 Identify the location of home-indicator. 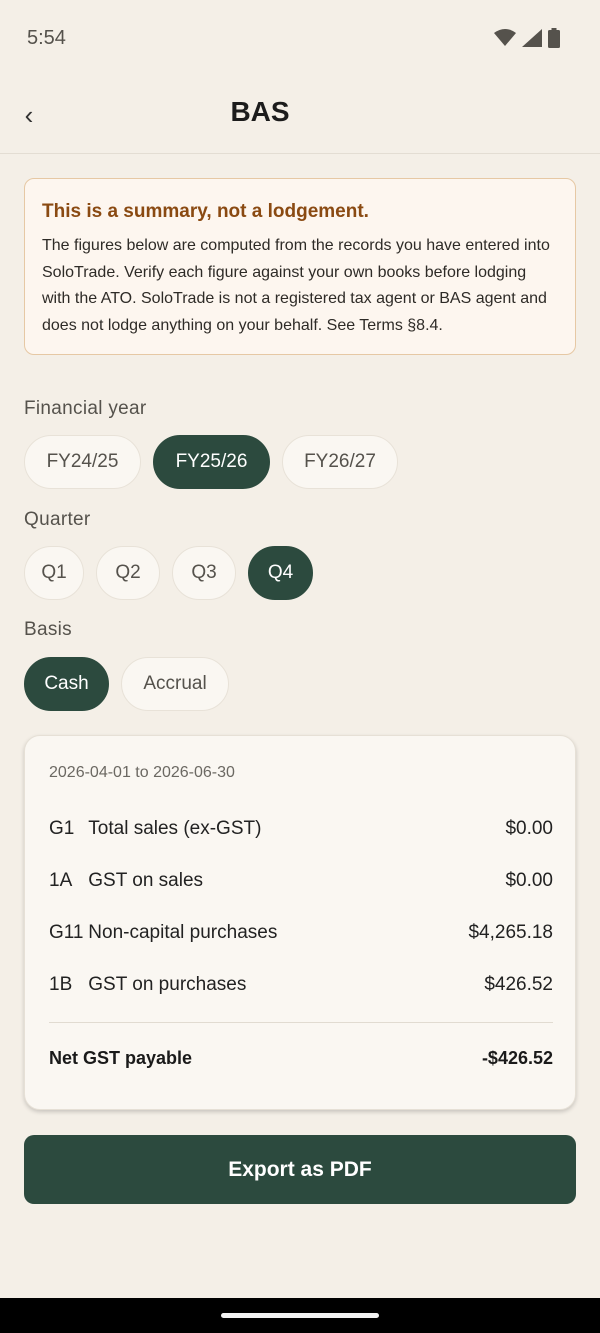
(300, 1315).